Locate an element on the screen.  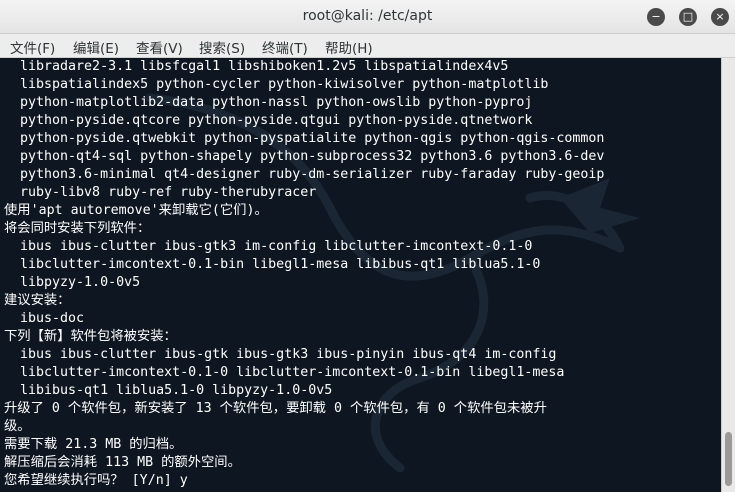
terminal-prompt-line: 您希望继续执行吗？ [Y/n] y is located at coordinates (96, 480).